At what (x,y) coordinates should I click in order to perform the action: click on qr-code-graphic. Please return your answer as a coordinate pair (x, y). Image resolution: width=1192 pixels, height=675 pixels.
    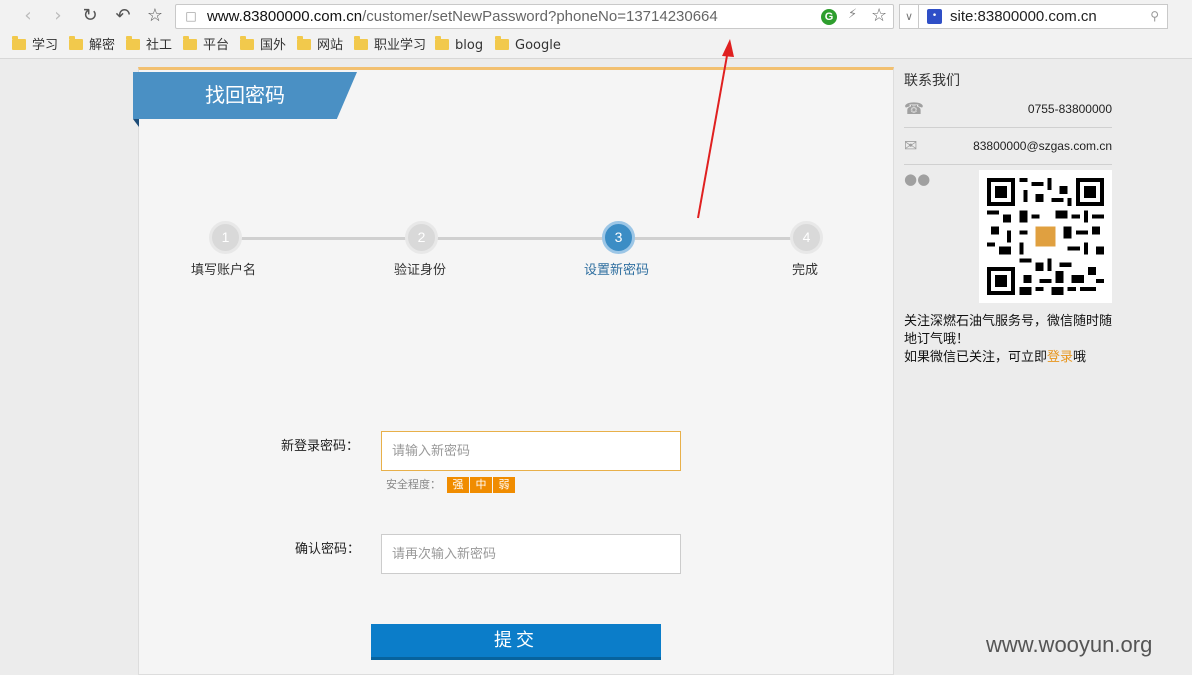
    Looking at the image, I should click on (1045, 236).